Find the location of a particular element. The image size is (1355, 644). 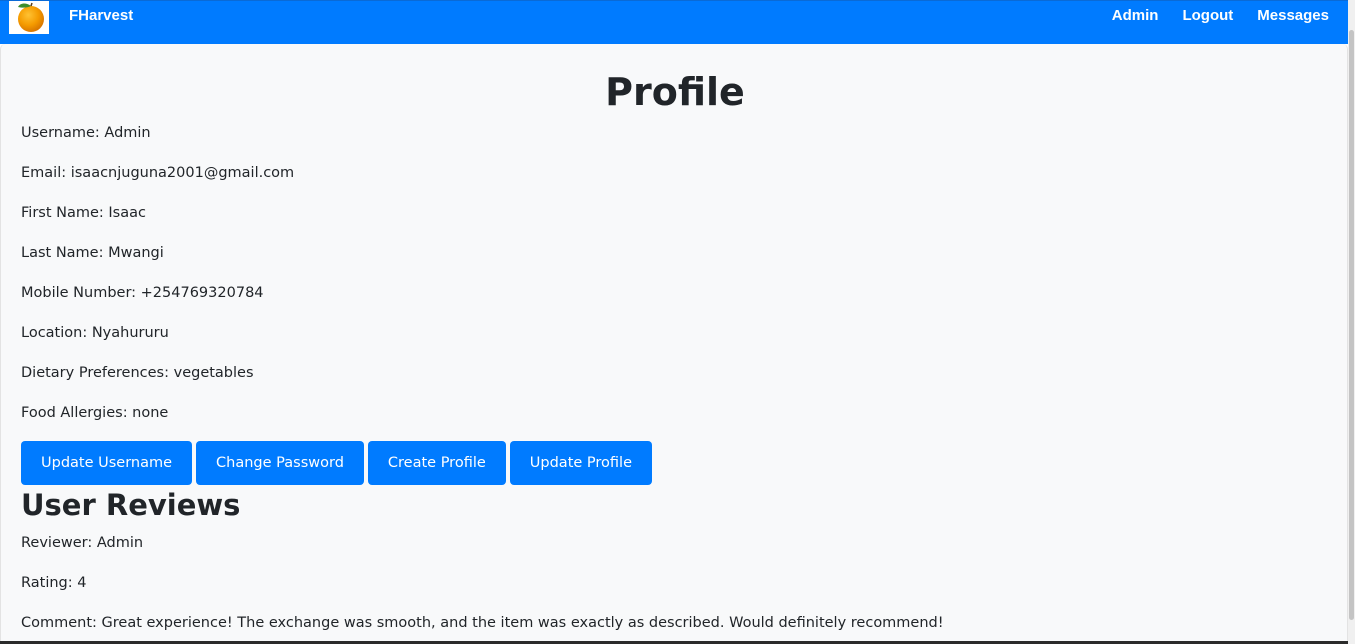

review-rating: Rating: 4 is located at coordinates (54, 583).